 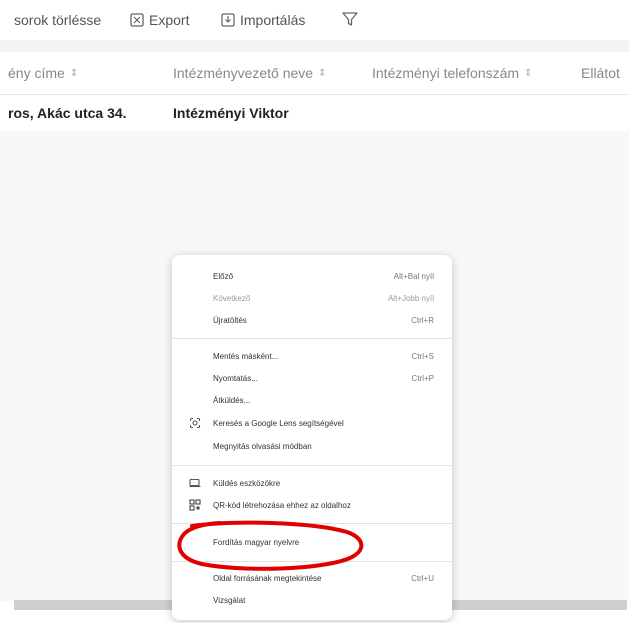 I want to click on import-label: Importálás, so click(x=273, y=20).